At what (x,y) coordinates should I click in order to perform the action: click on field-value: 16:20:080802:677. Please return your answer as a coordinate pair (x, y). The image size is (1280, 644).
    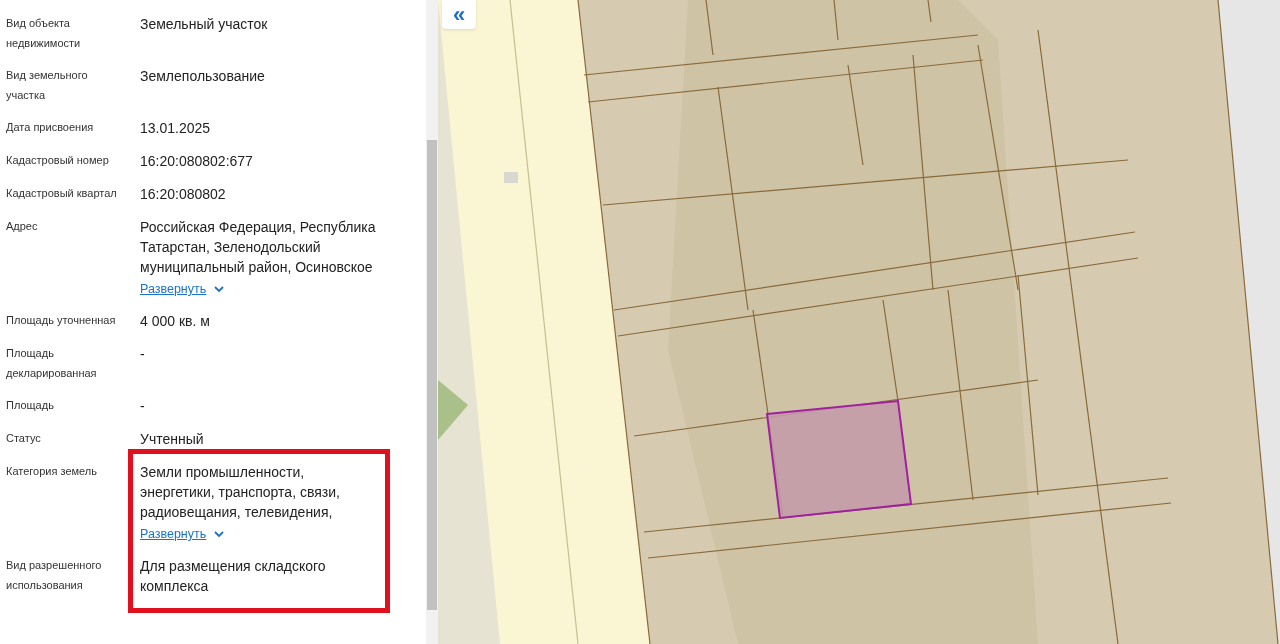
    Looking at the image, I should click on (197, 161).